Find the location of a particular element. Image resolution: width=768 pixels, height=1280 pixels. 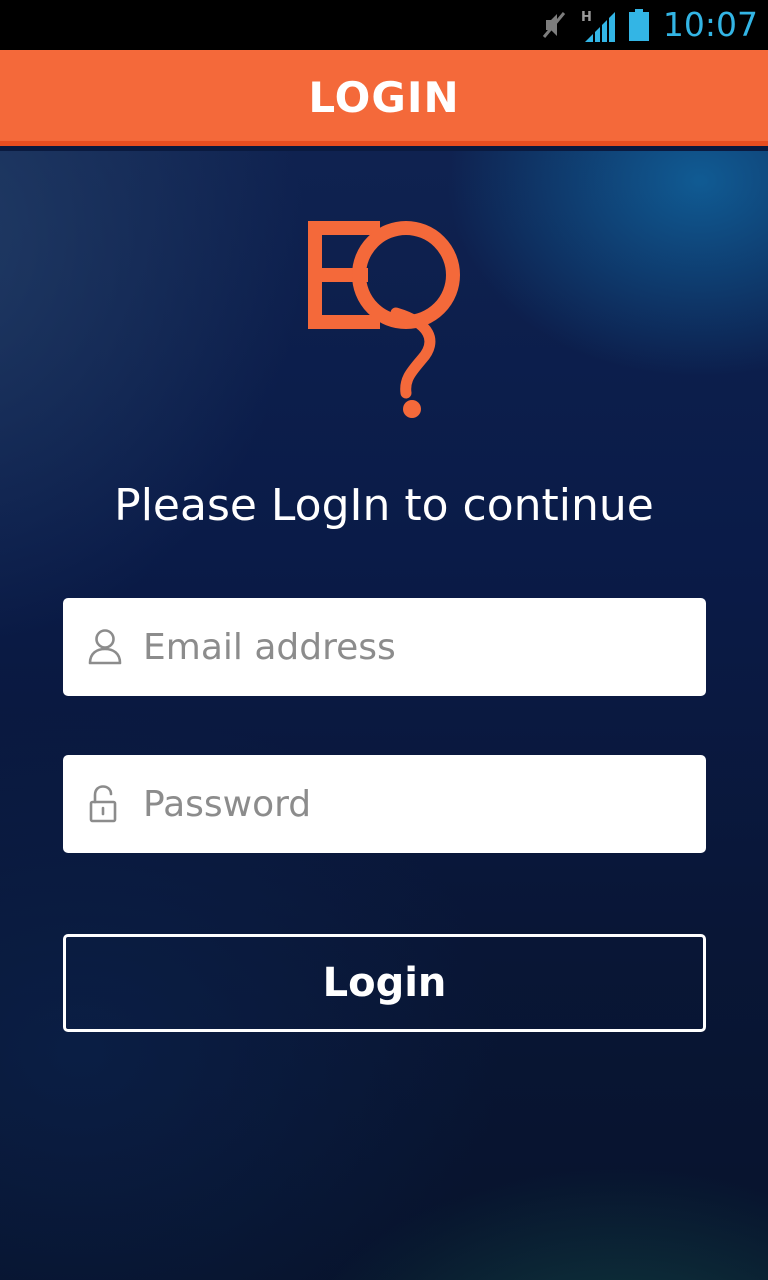

email-input is located at coordinates (413, 647).